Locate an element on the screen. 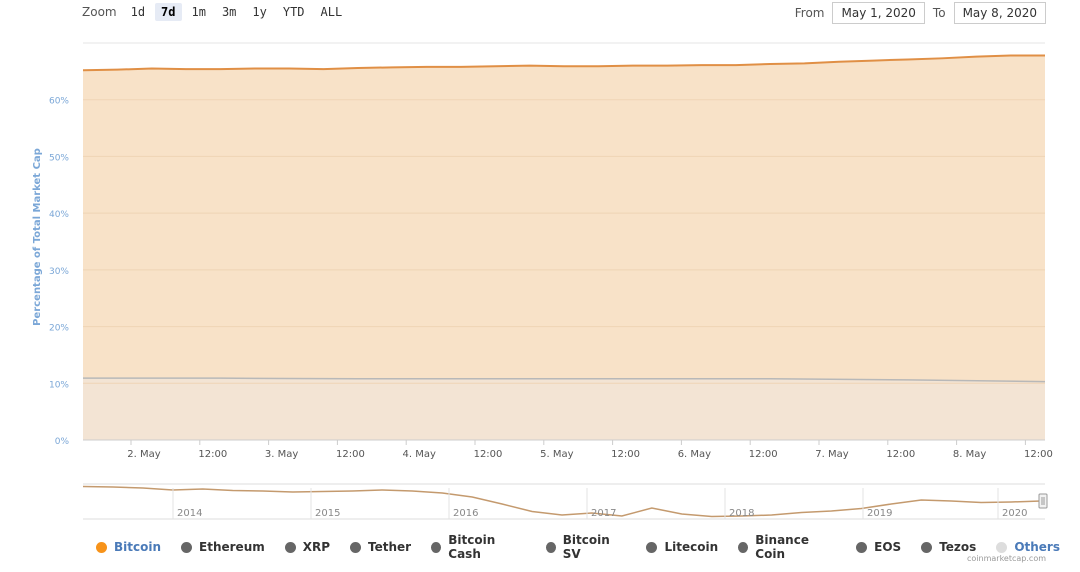 This screenshot has width=1080, height=572. y-axis-label: Percentage of Total Market Cap is located at coordinates (37, 237).